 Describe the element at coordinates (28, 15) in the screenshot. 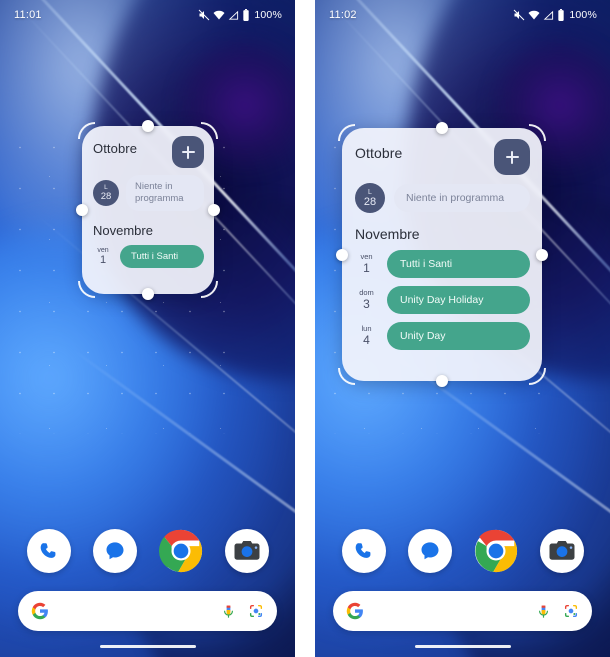

I see `status-bar-clock: 11:01` at that location.